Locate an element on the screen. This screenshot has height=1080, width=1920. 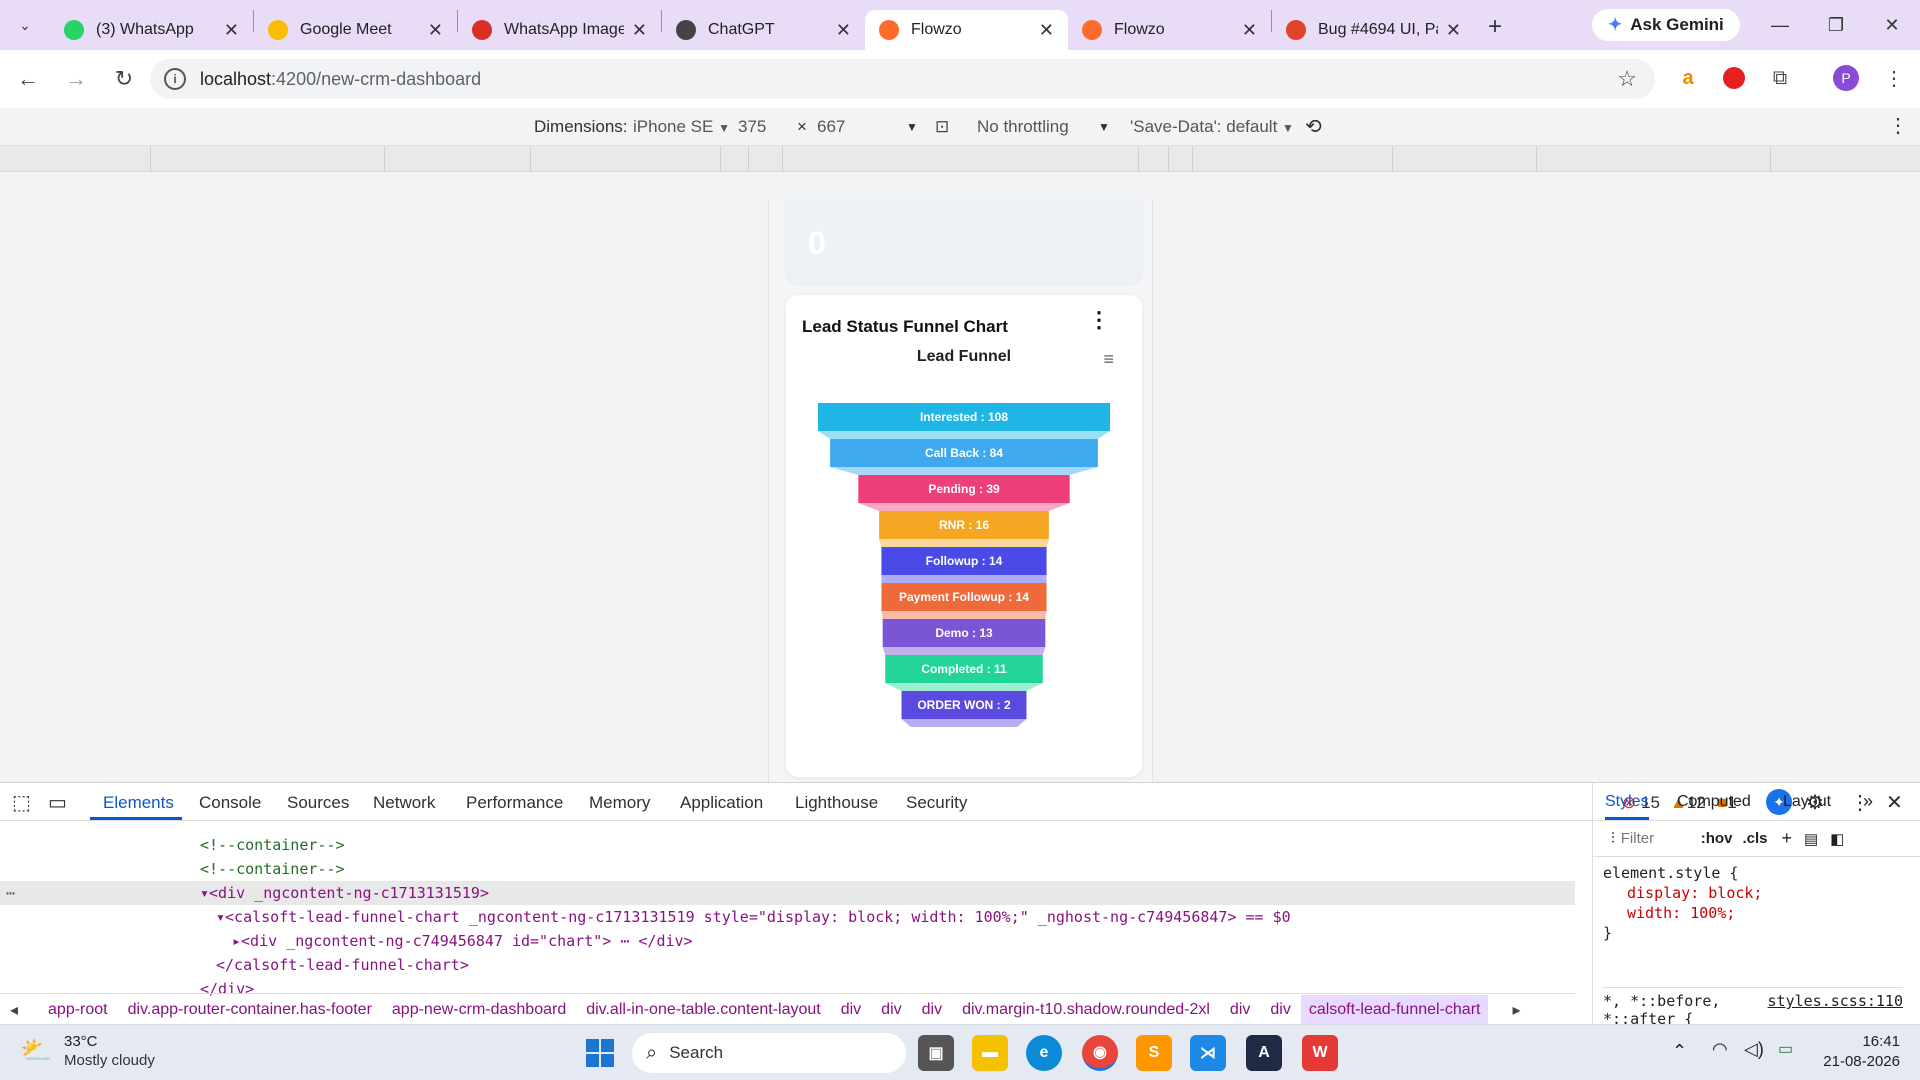
back-icon: ← is located at coordinates (28, 79).